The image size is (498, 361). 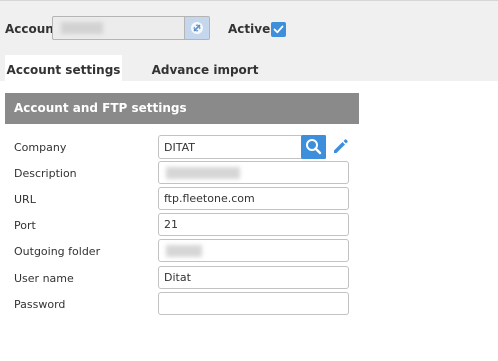 What do you see at coordinates (203, 173) in the screenshot?
I see `description-value-blurred` at bounding box center [203, 173].